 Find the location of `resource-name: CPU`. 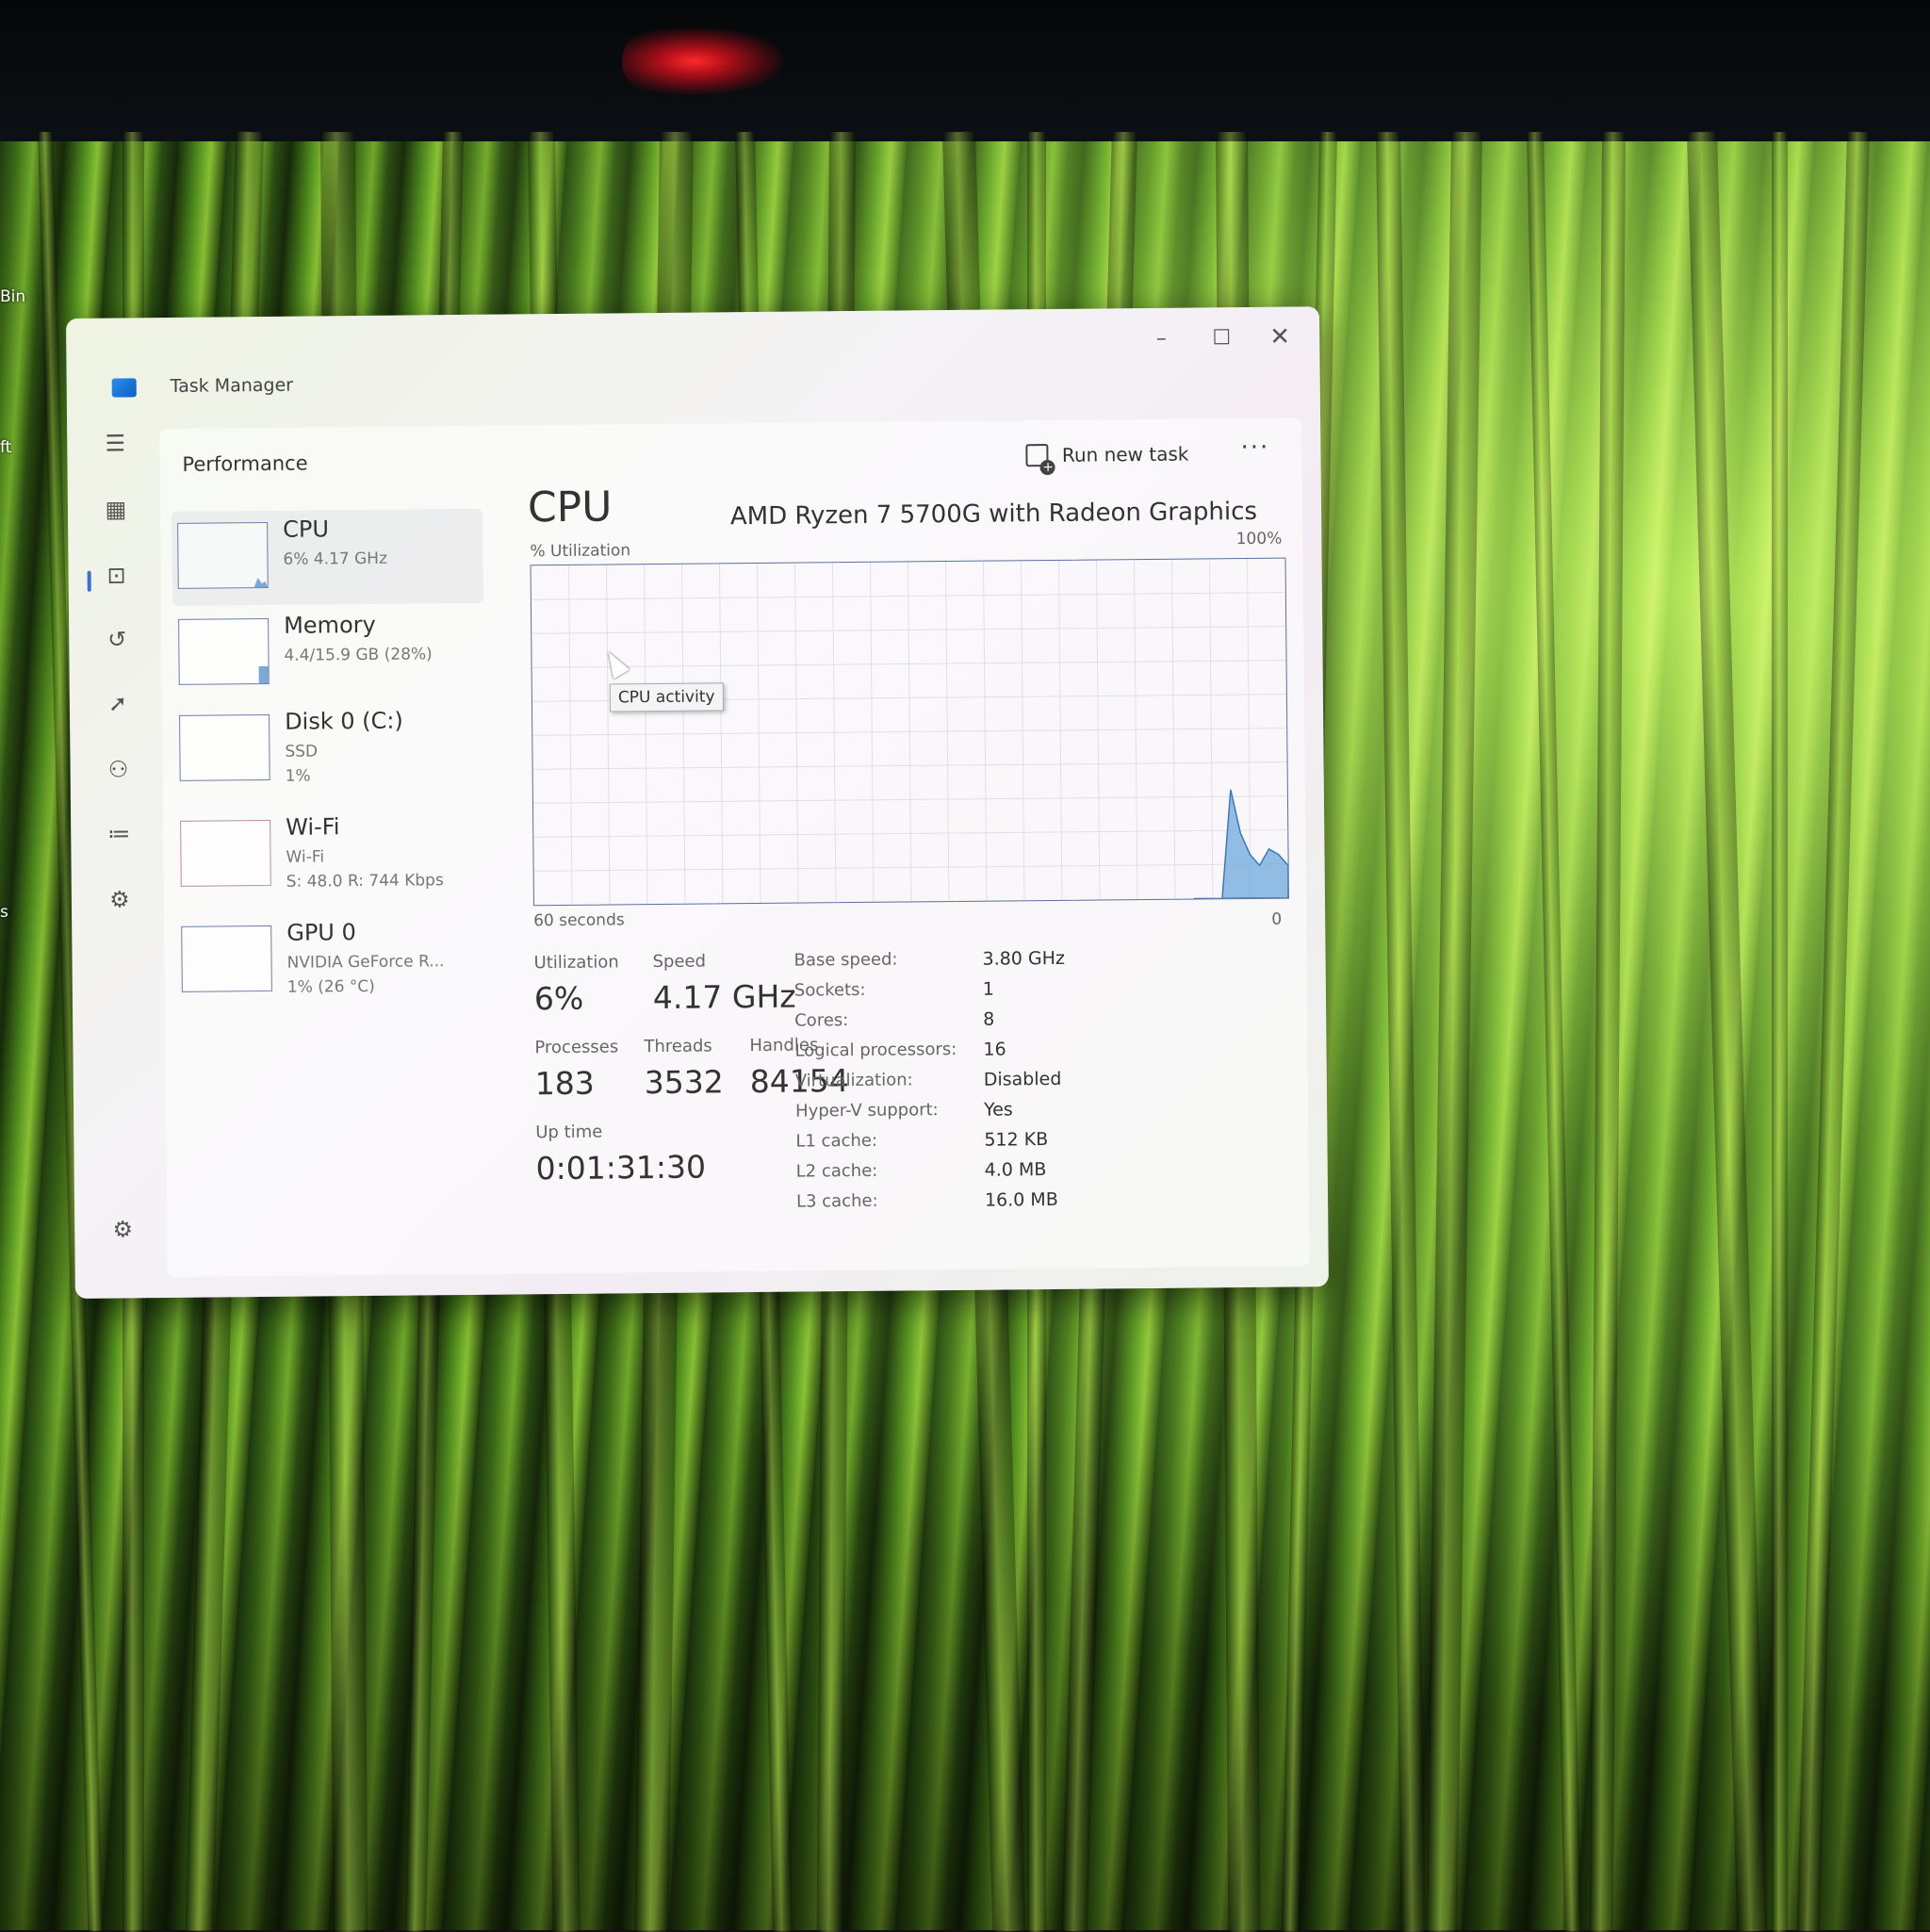

resource-name: CPU is located at coordinates (306, 529).